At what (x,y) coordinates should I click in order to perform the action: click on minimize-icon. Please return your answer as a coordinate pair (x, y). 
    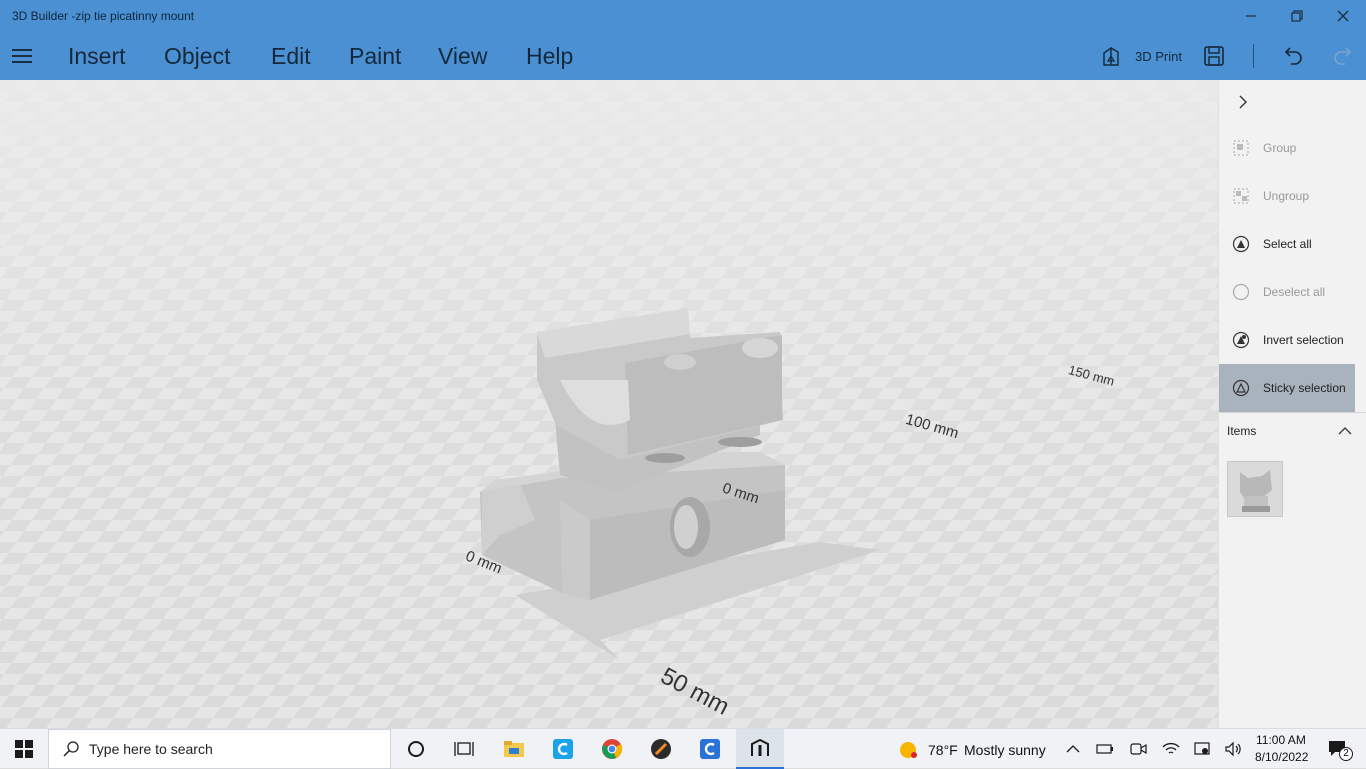
    Looking at the image, I should click on (1251, 16).